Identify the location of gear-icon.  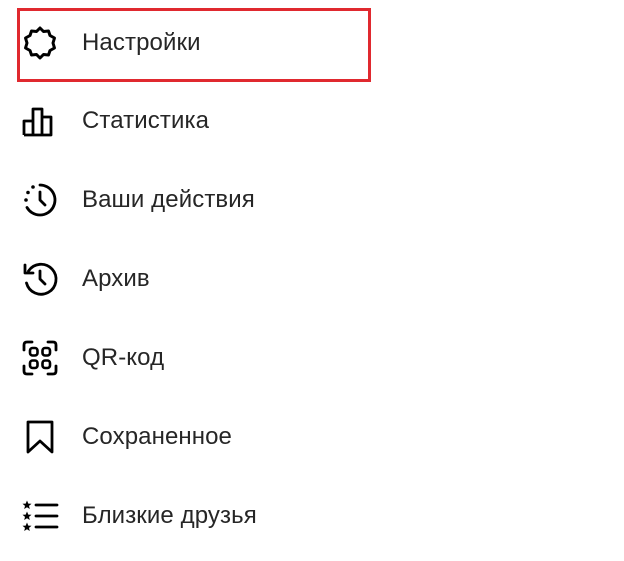
(40, 43).